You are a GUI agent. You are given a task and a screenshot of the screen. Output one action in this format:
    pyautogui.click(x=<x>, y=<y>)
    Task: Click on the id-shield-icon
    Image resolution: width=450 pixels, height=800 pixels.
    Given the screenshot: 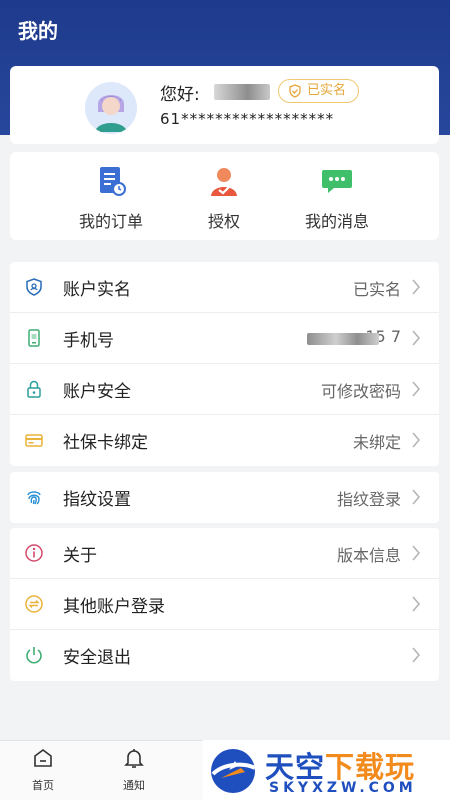 What is the action you would take?
    pyautogui.click(x=34, y=287)
    